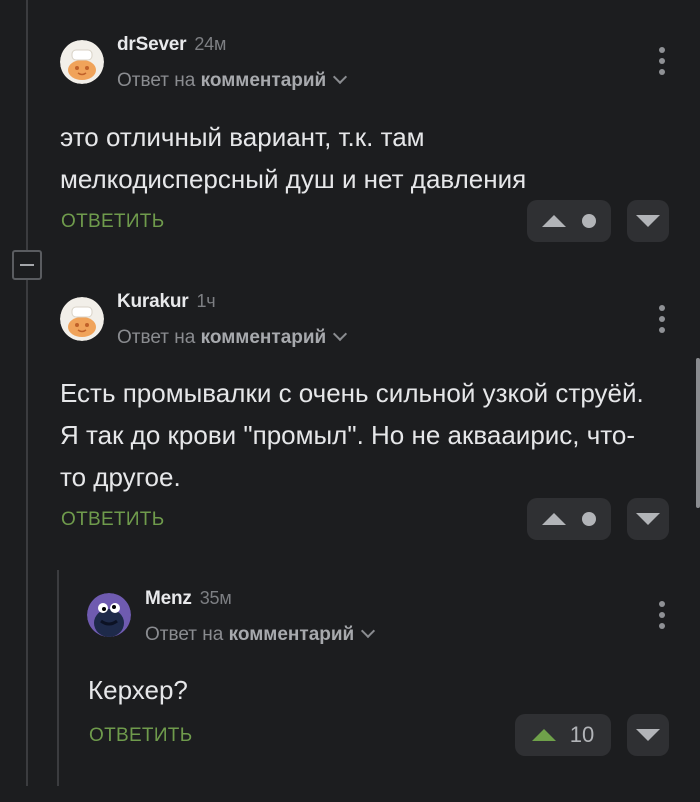 This screenshot has width=700, height=802. I want to click on comment-author: drSever 24м, so click(171, 45).